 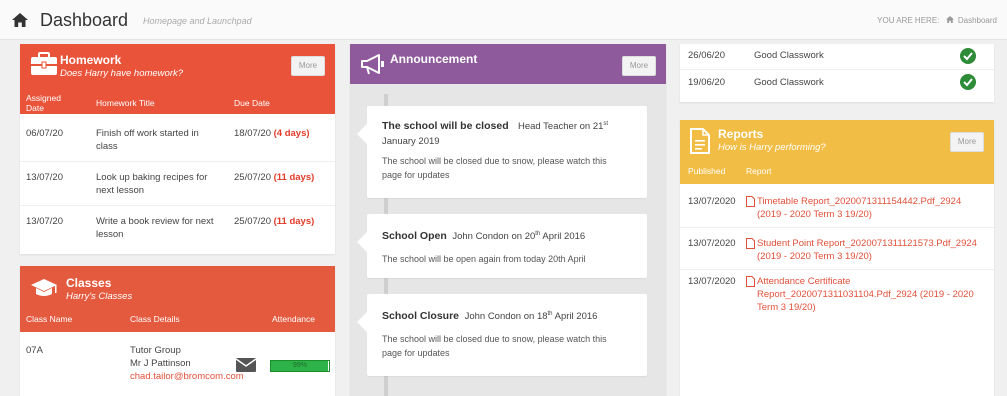 I want to click on classes-columns: Class Name Class Details Attendance, so click(x=177, y=321).